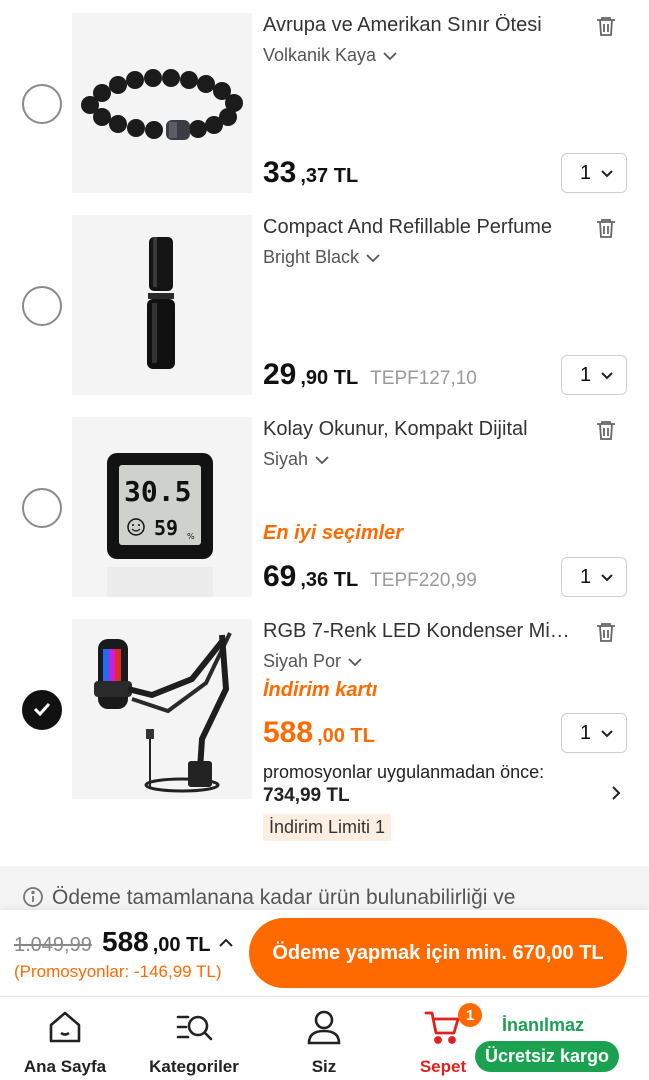  What do you see at coordinates (320, 690) in the screenshot?
I see `discount-card-tag: İndirim kartı` at bounding box center [320, 690].